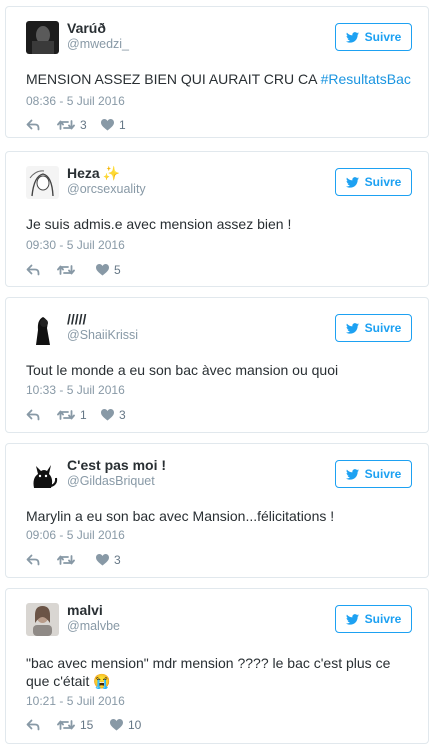 The width and height of the screenshot is (438, 750). I want to click on retweet-count: 15, so click(87, 725).